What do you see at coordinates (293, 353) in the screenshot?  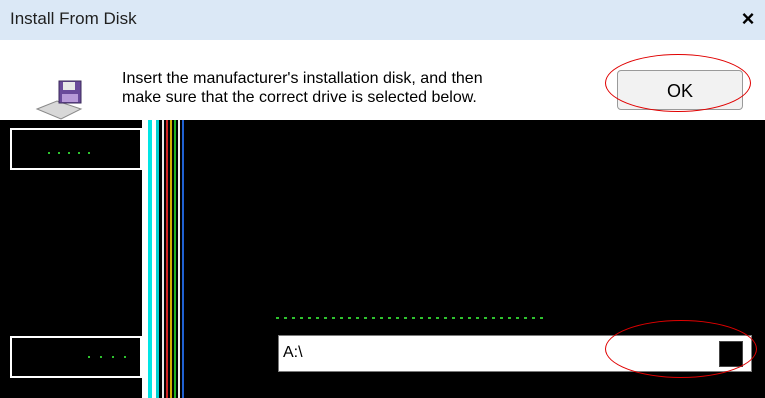 I see `copy-from-value: A:\` at bounding box center [293, 353].